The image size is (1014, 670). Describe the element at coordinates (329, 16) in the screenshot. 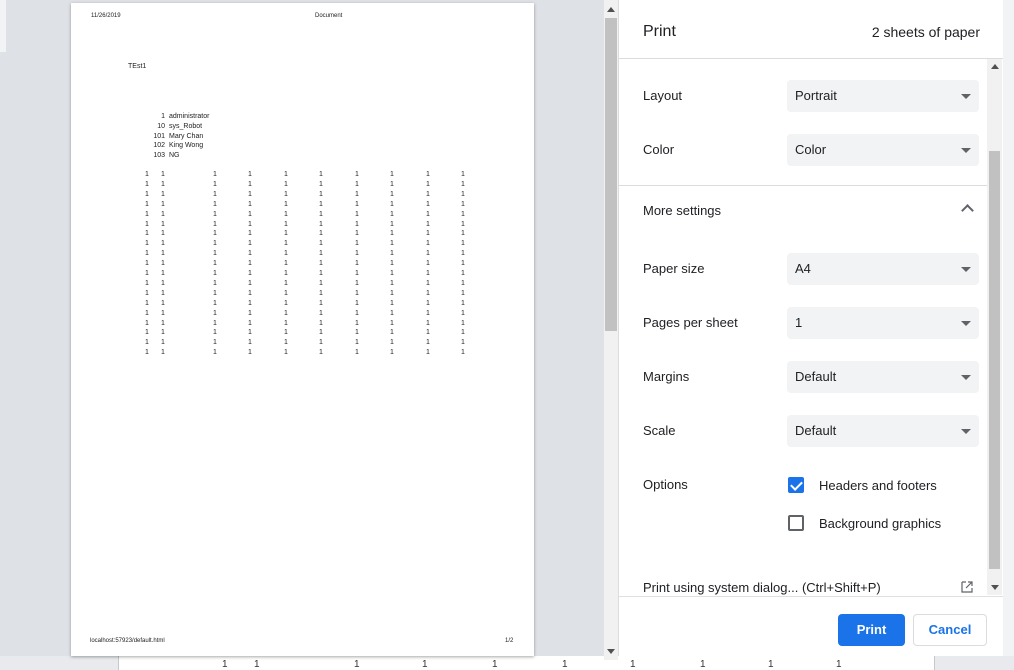

I see `page-header-title: Document` at that location.